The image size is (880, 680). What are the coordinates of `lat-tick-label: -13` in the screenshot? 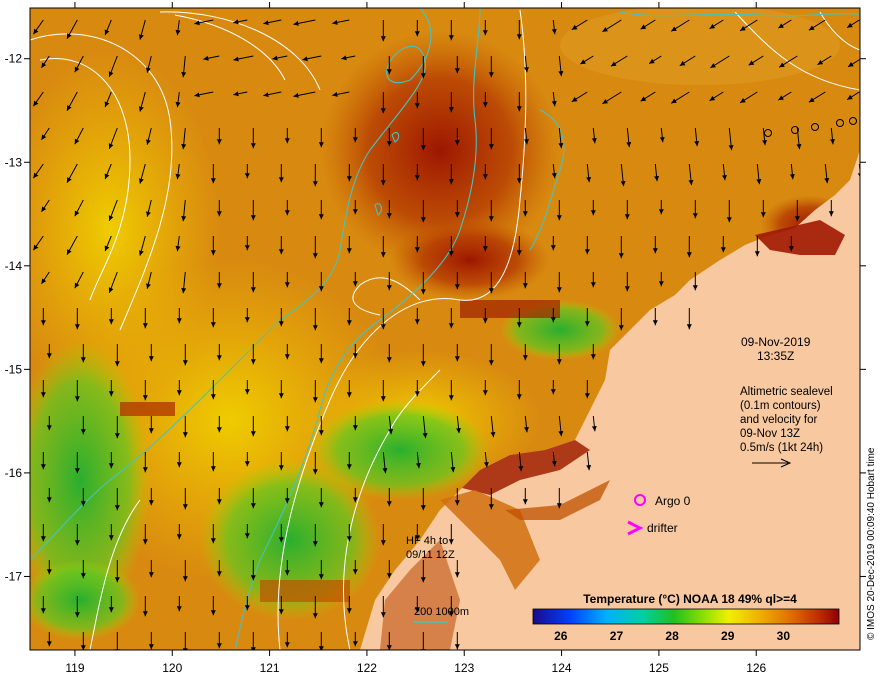 It's located at (14, 162).